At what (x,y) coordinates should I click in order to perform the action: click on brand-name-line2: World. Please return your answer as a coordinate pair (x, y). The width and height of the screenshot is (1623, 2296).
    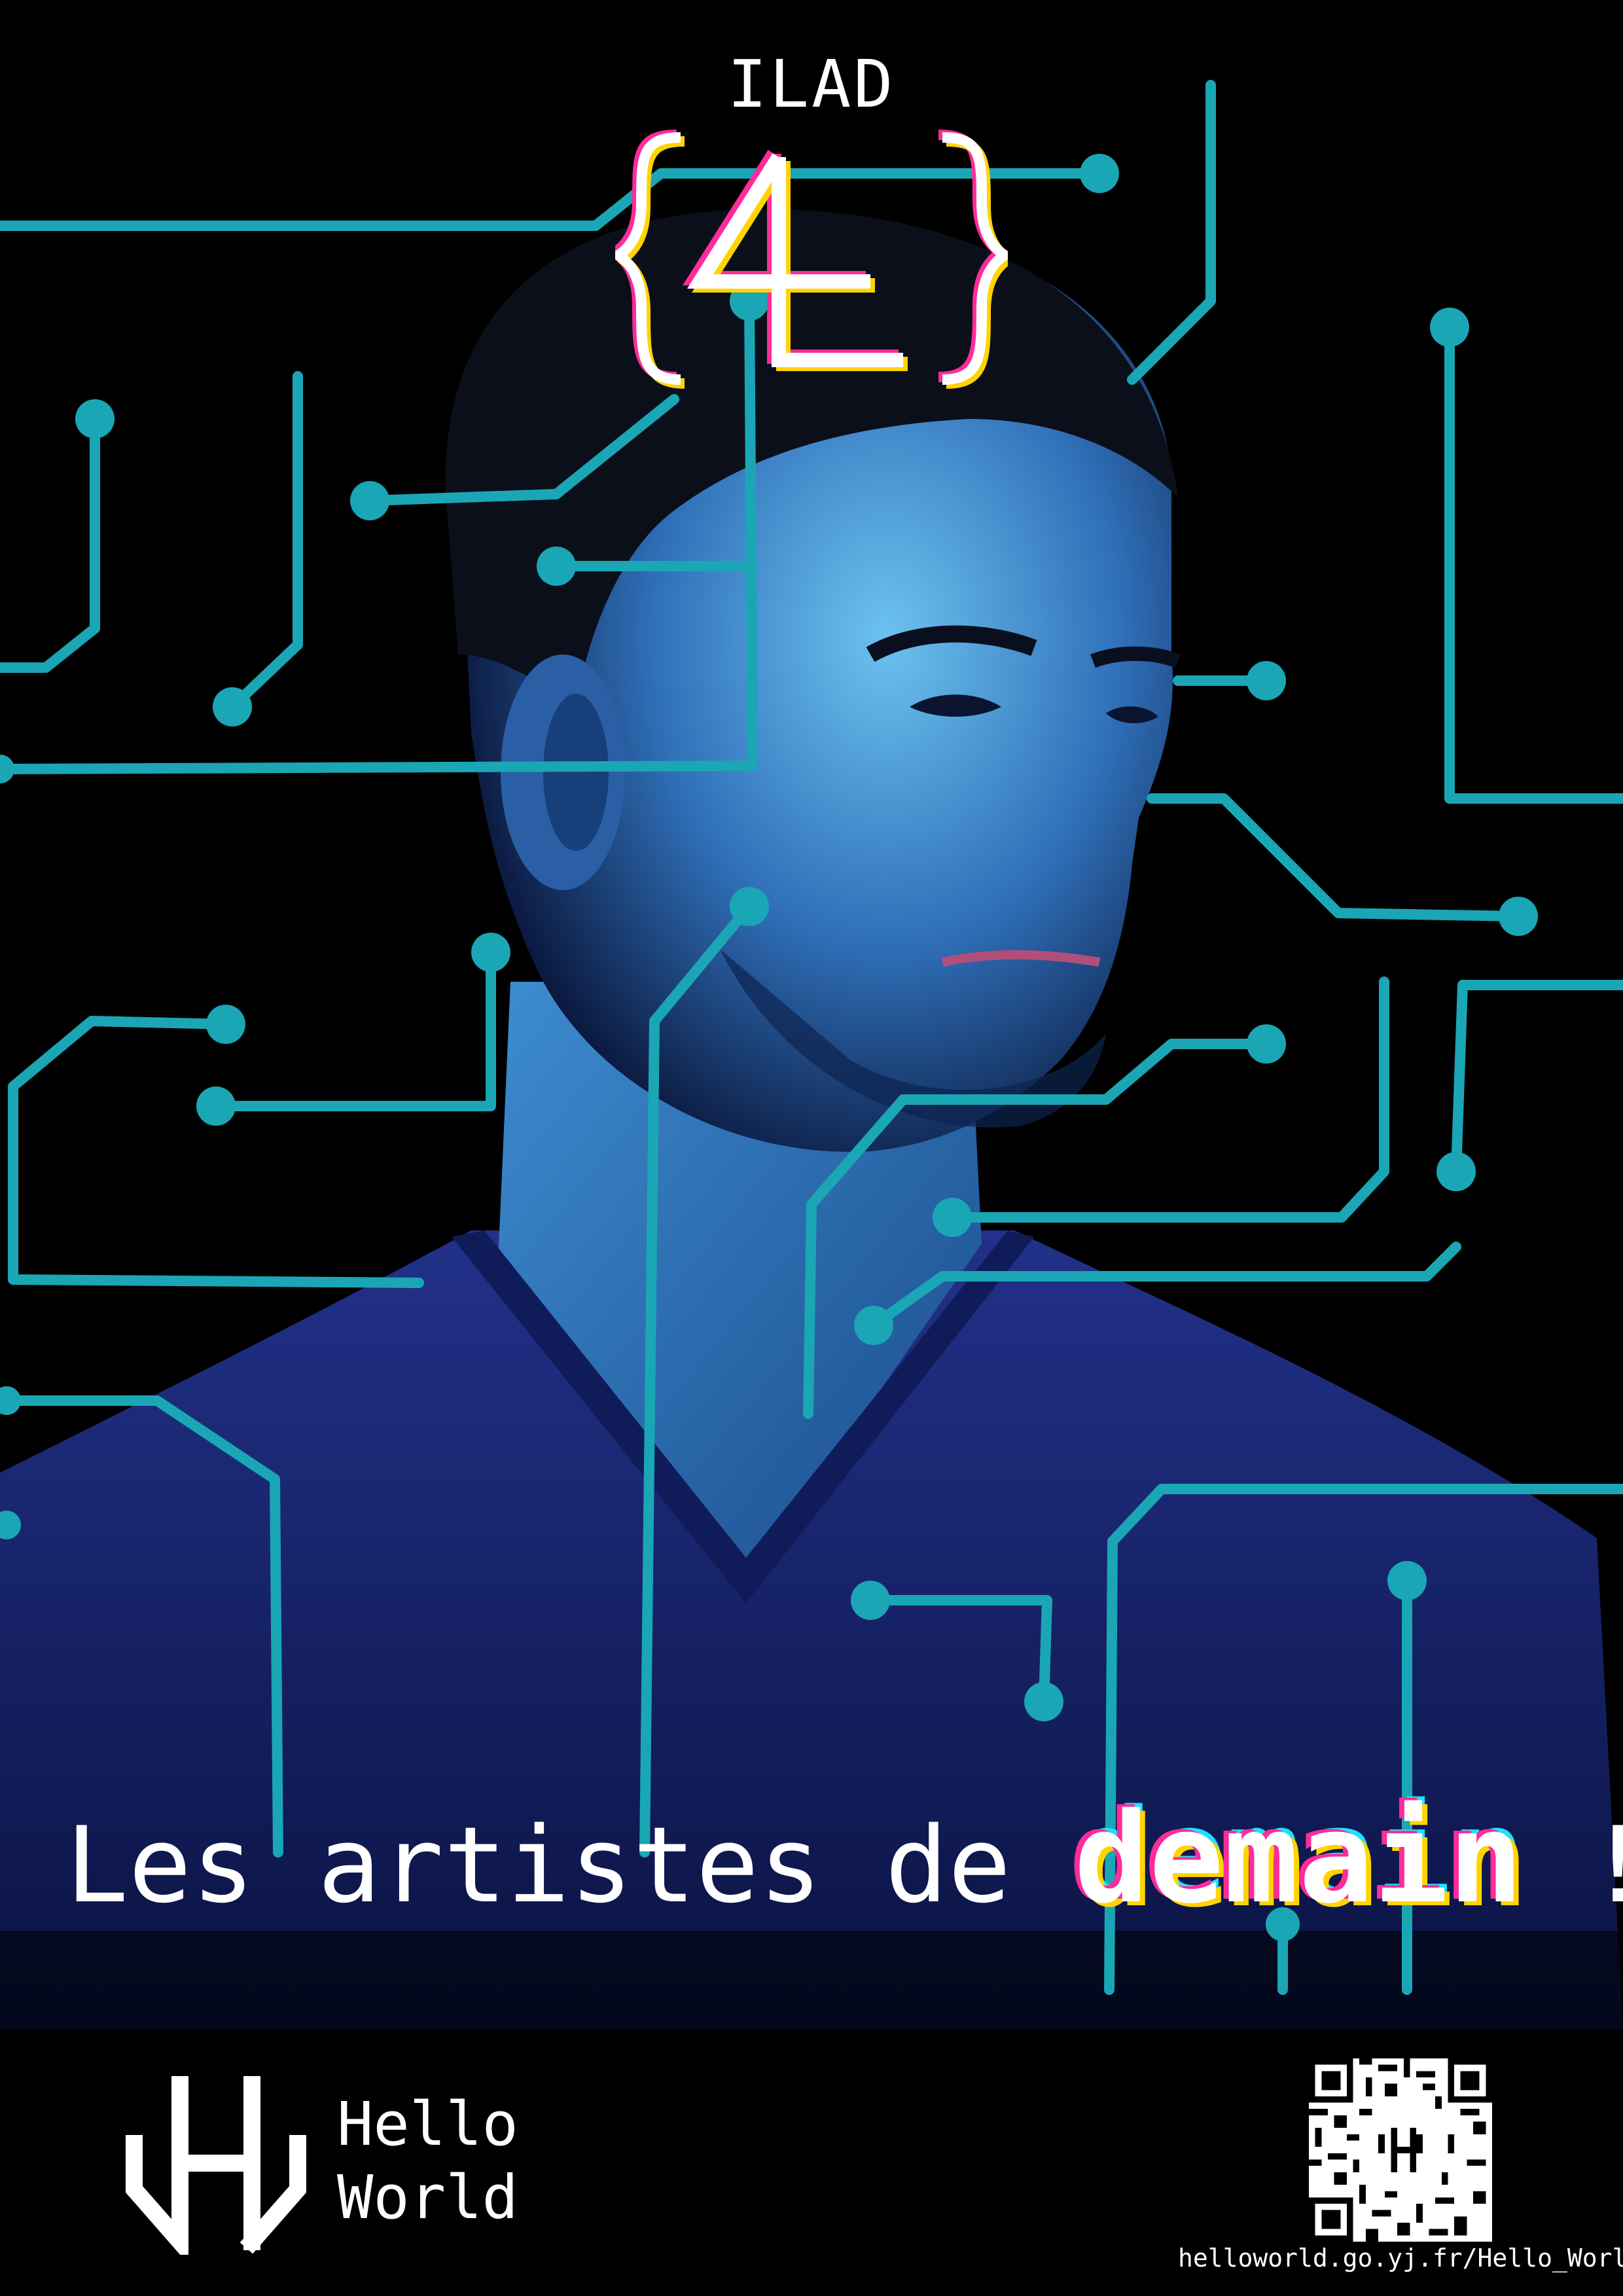
    Looking at the image, I should click on (428, 2197).